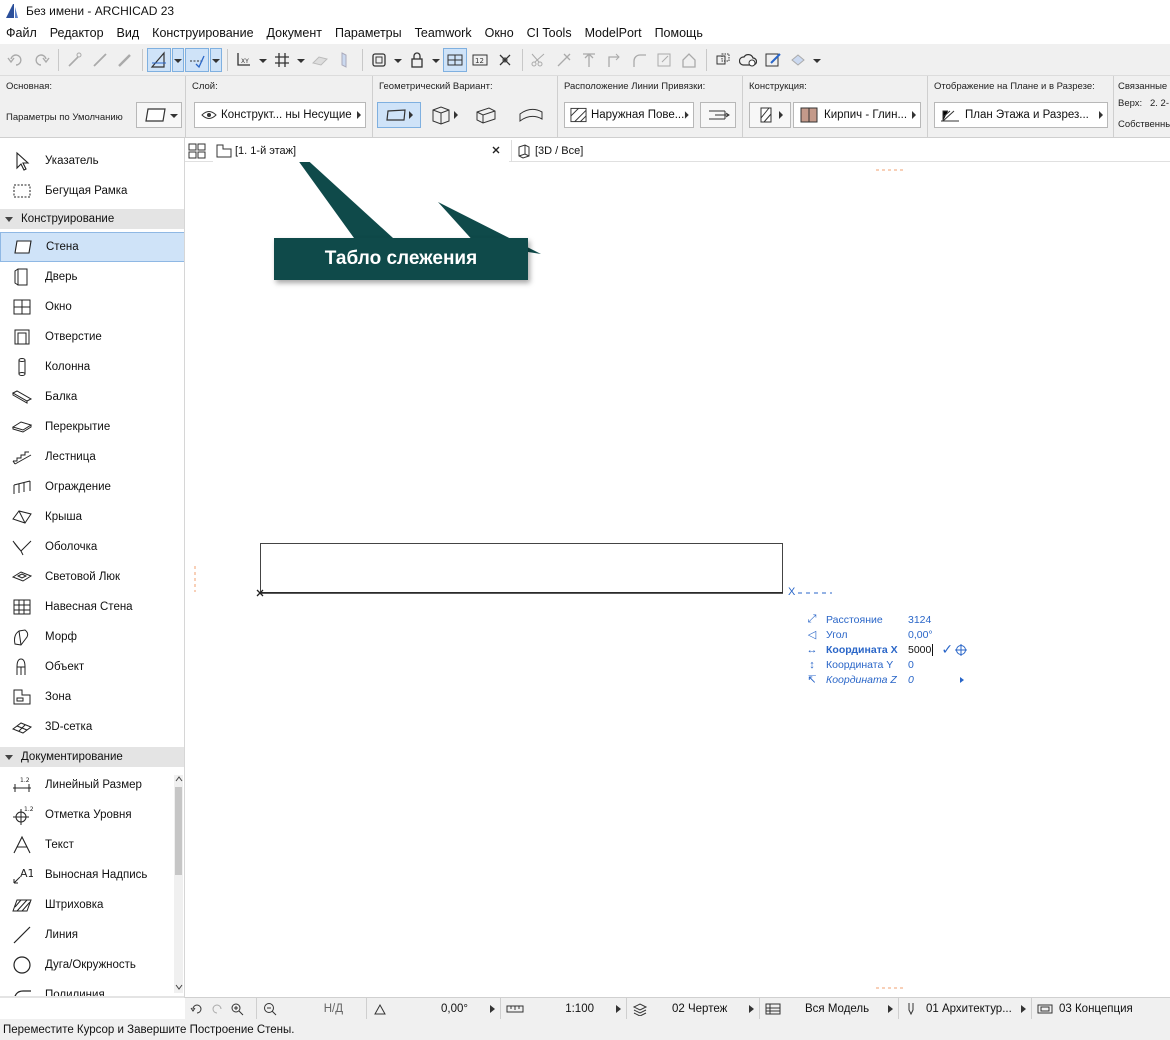  Describe the element at coordinates (92, 337) in the screenshot. I see `toolbox-opening: Отверстие` at that location.